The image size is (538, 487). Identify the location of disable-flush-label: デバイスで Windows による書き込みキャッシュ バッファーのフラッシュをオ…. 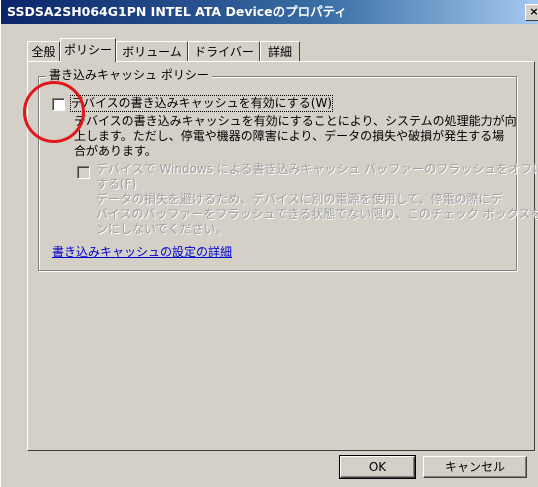
(317, 177).